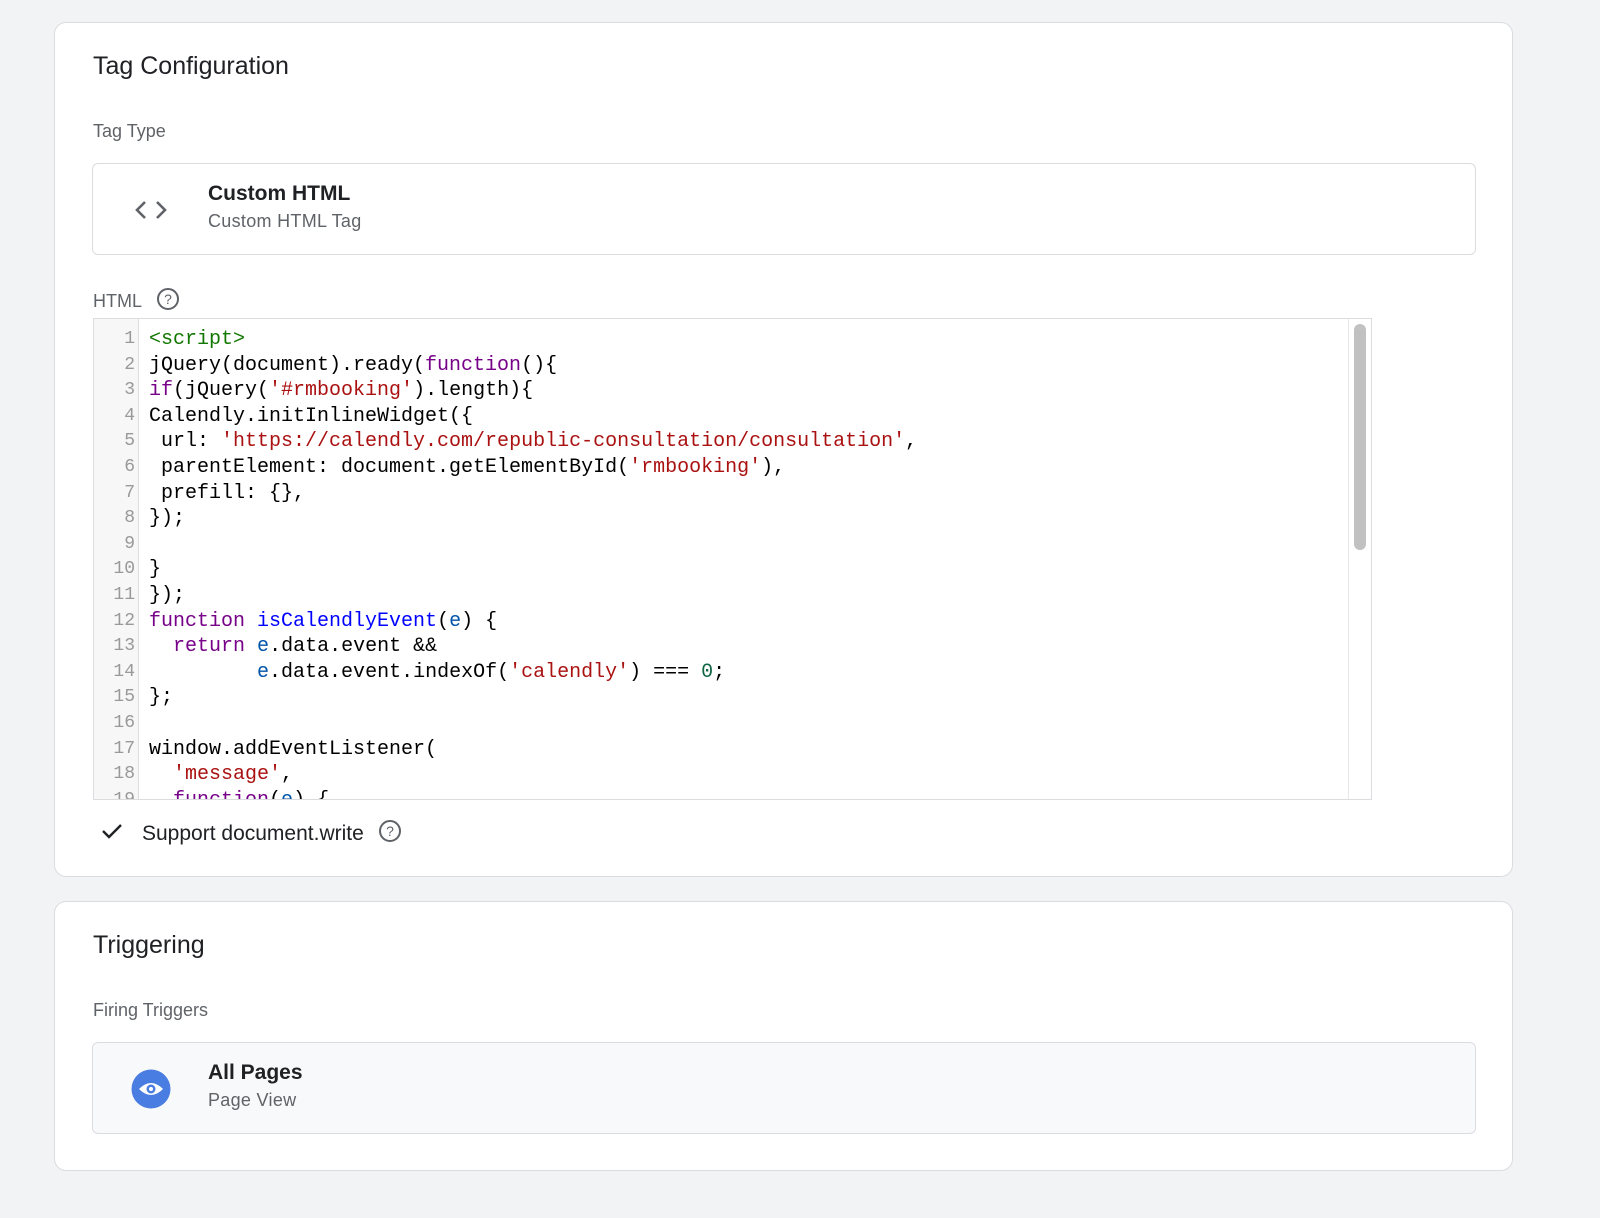  What do you see at coordinates (129, 518) in the screenshot?
I see `line-number: 8` at bounding box center [129, 518].